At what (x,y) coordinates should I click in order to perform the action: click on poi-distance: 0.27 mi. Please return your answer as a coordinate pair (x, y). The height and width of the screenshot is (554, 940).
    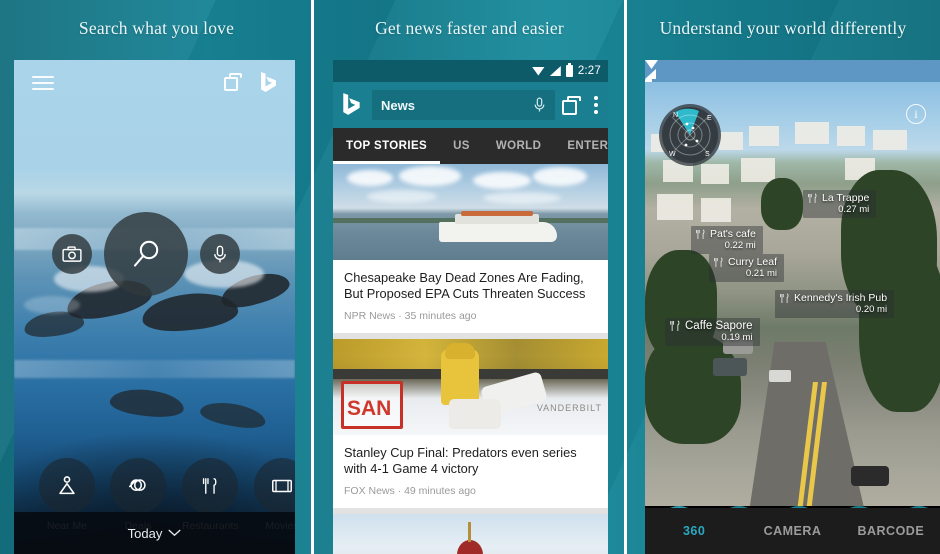
    Looking at the image, I should click on (854, 209).